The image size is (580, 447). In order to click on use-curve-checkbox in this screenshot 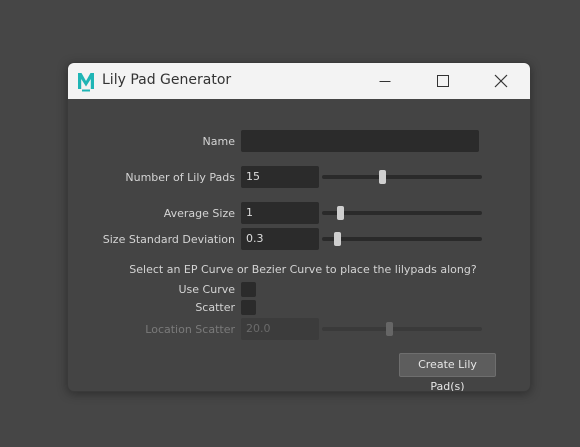, I will do `click(248, 289)`.